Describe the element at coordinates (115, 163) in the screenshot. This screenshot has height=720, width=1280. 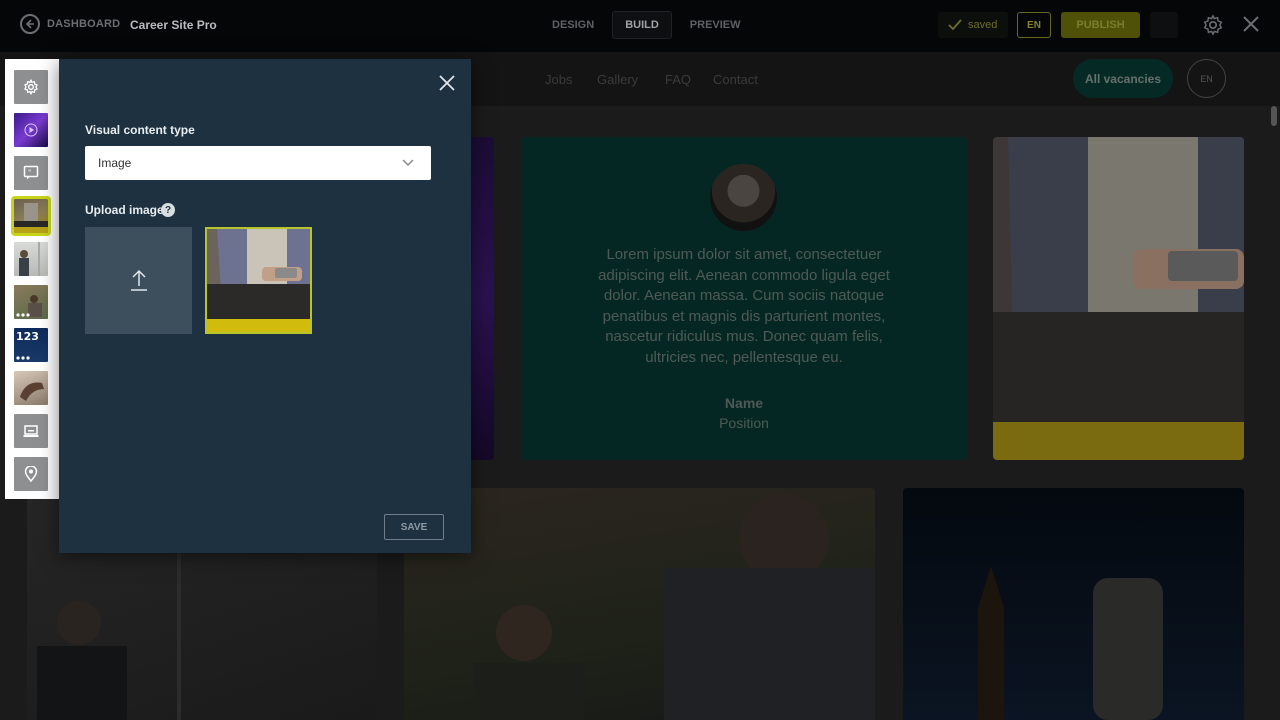
I see `content-type-value: Image` at that location.